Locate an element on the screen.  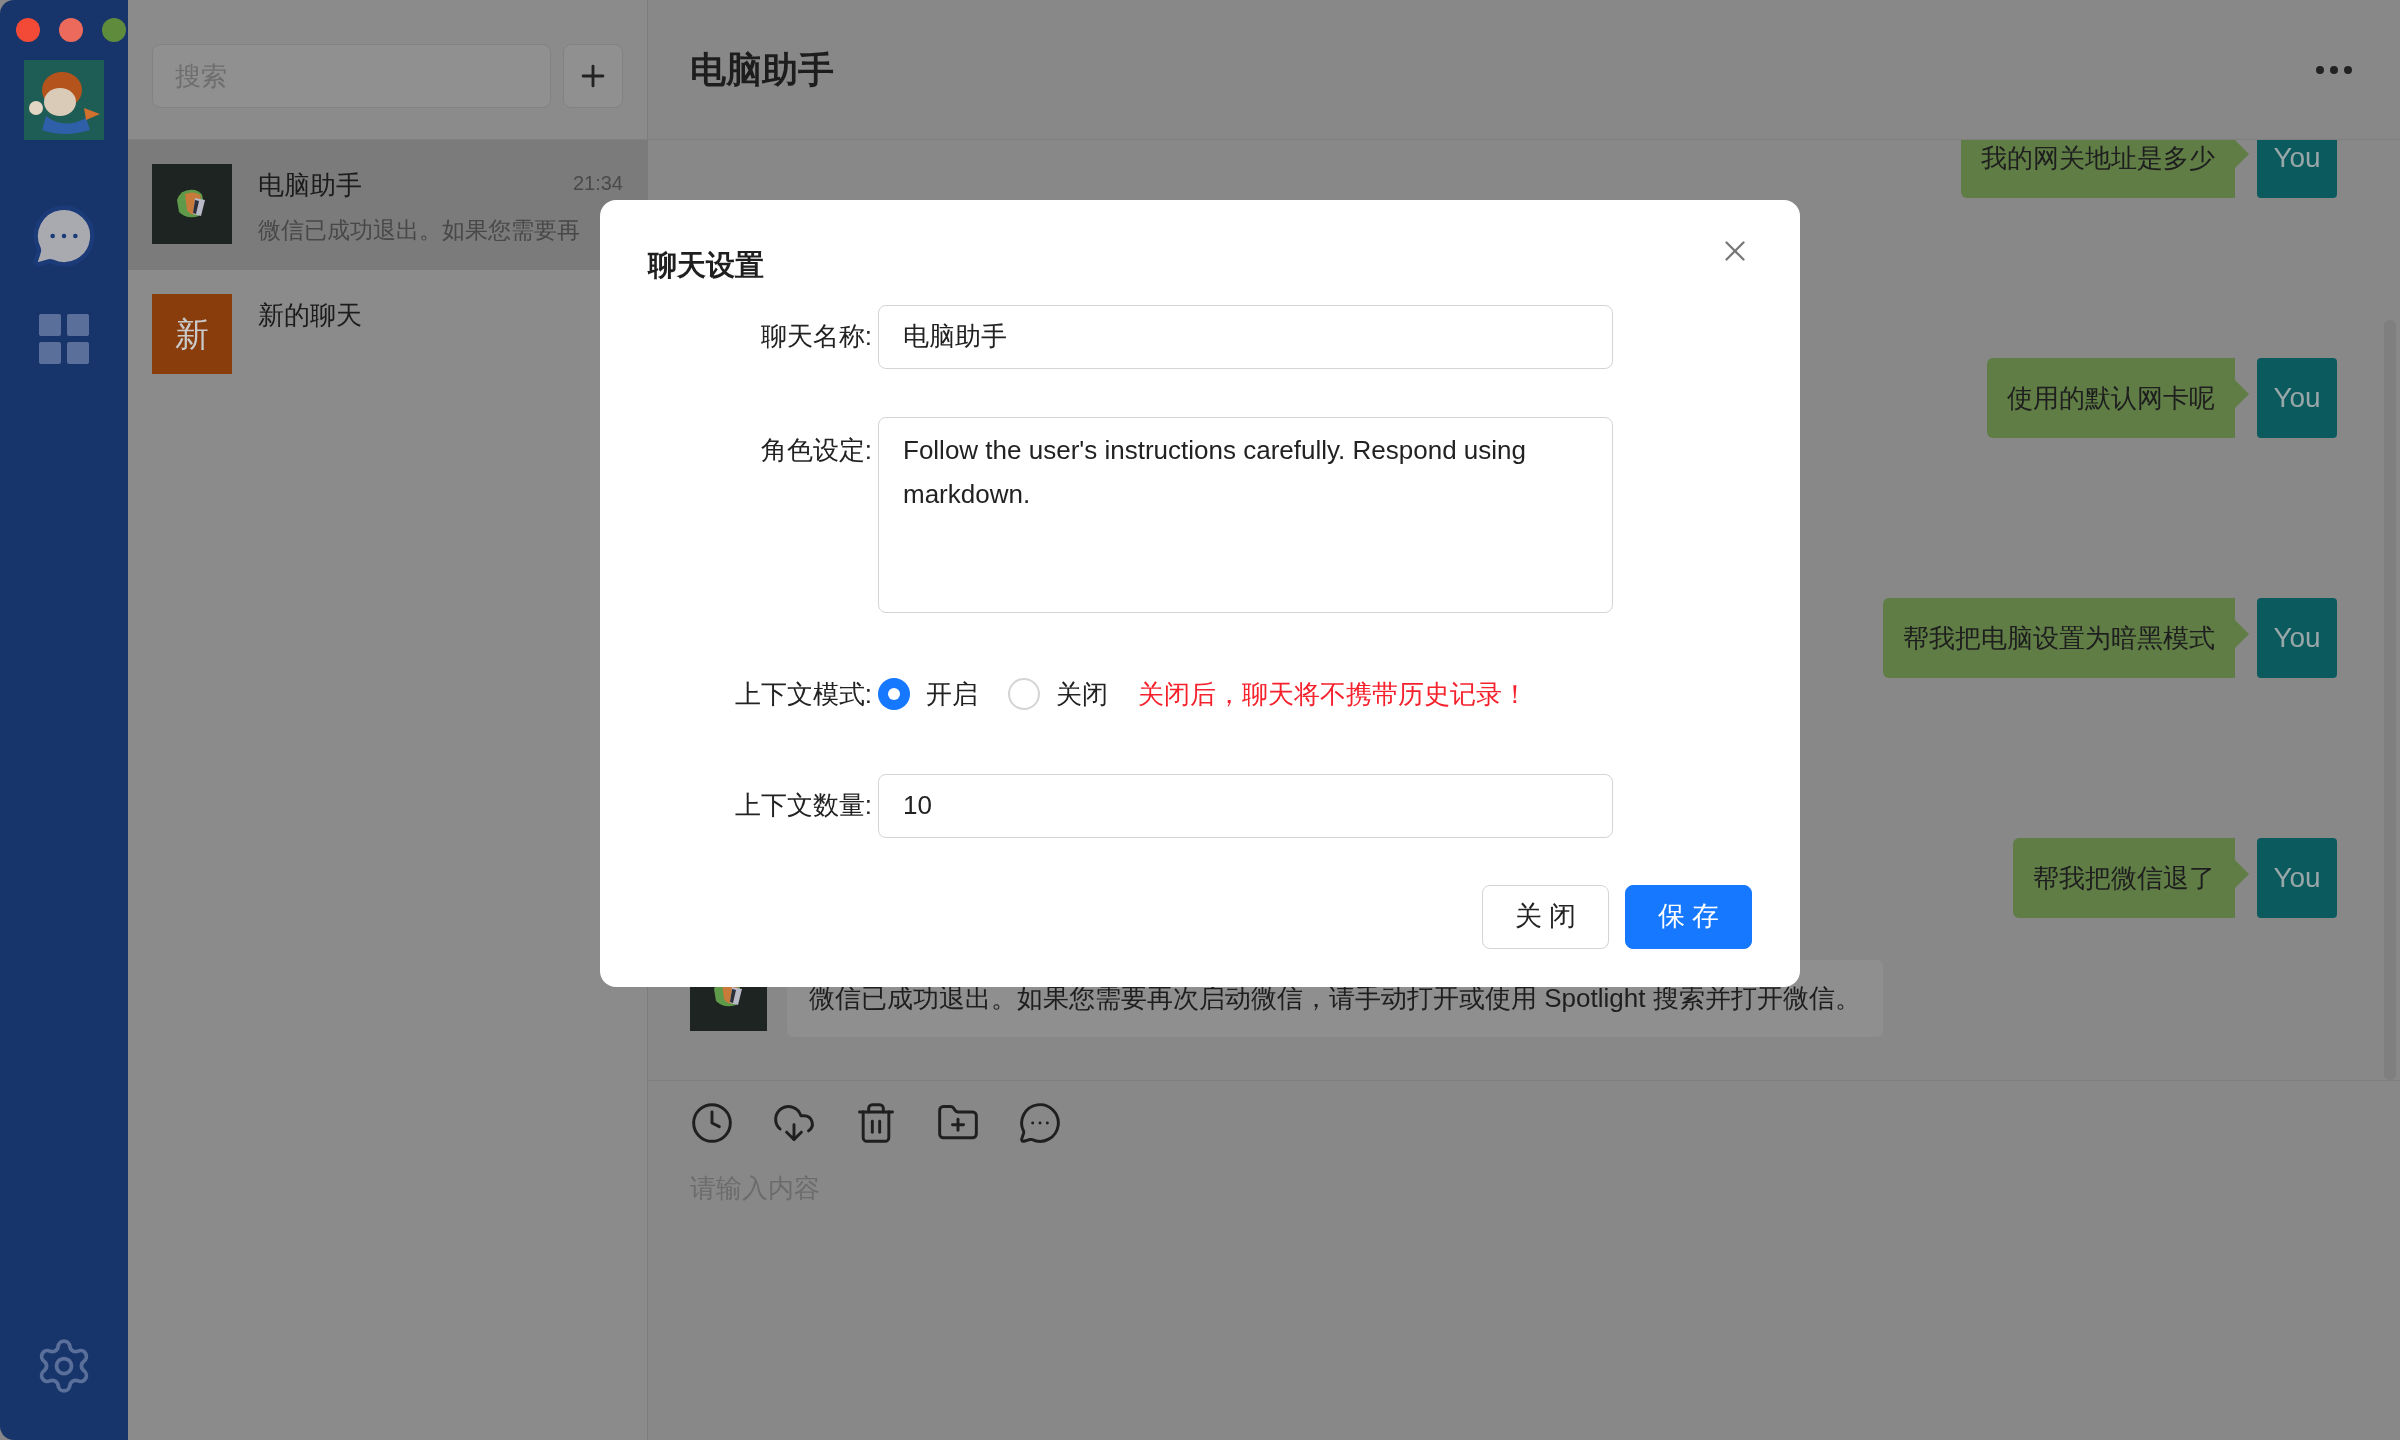
close-dialog-button: 关 闭 is located at coordinates (1545, 916).